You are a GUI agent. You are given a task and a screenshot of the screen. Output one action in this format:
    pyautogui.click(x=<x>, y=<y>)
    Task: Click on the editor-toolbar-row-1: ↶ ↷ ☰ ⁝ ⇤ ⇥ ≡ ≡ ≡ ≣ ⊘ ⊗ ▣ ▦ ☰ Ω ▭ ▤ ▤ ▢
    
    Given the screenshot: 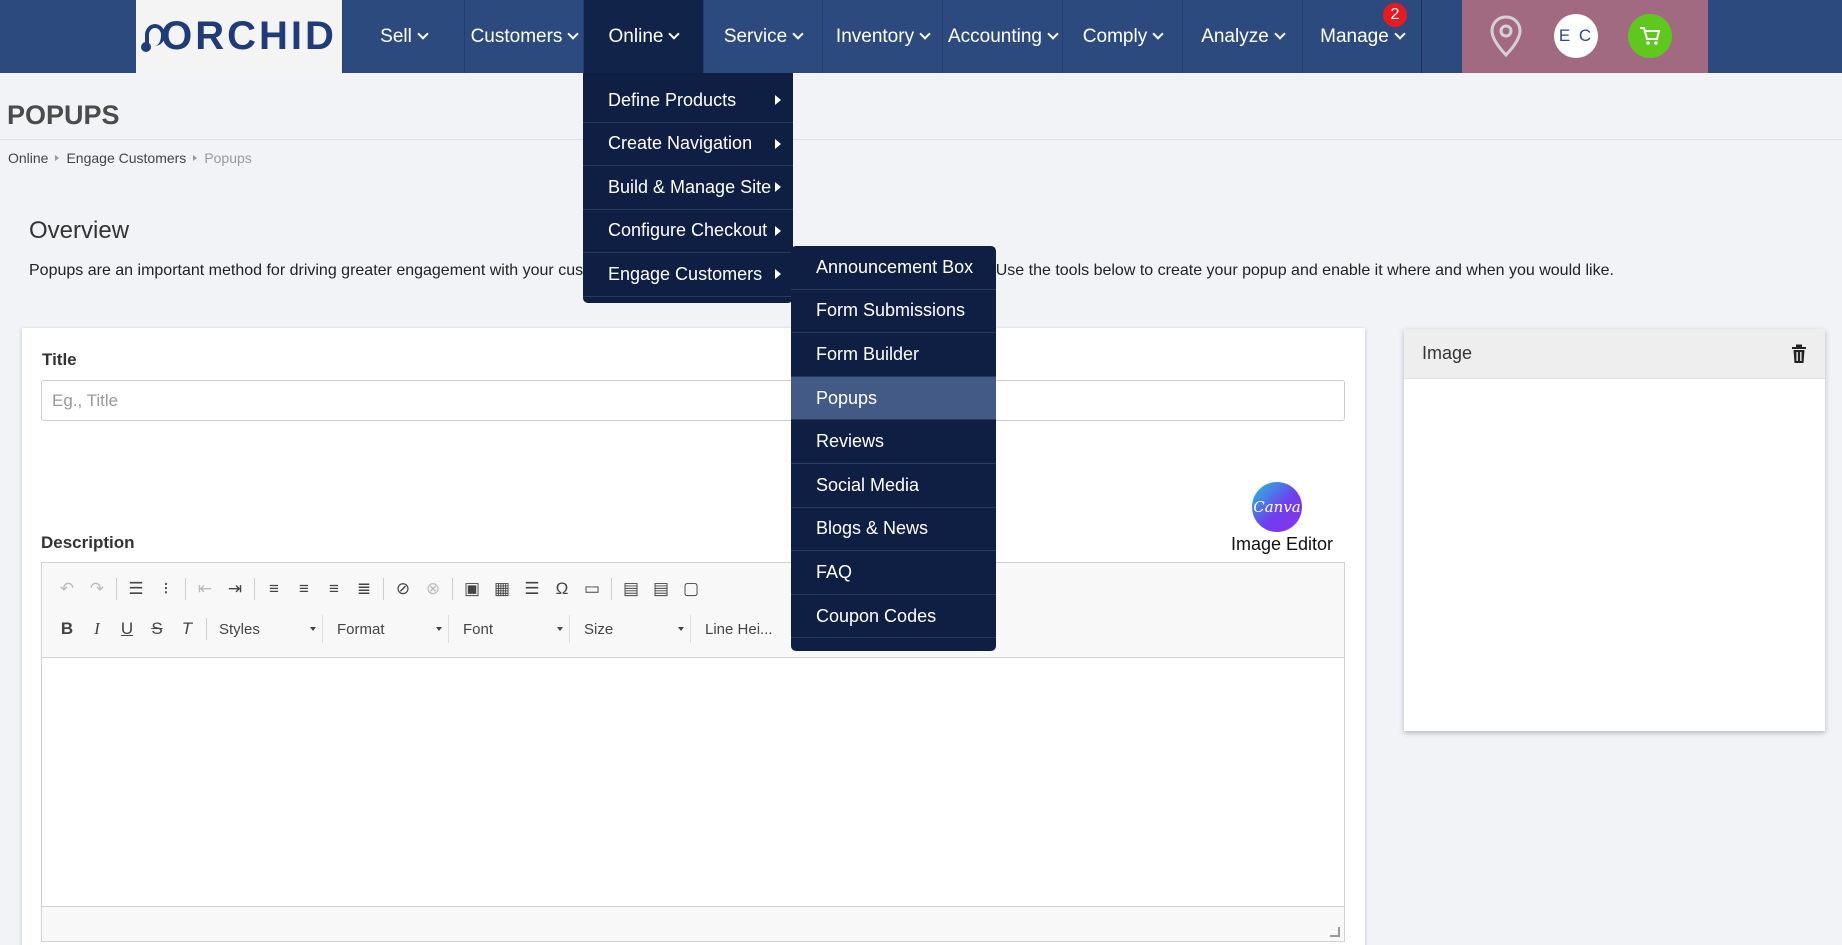 What is the action you would take?
    pyautogui.click(x=374, y=589)
    